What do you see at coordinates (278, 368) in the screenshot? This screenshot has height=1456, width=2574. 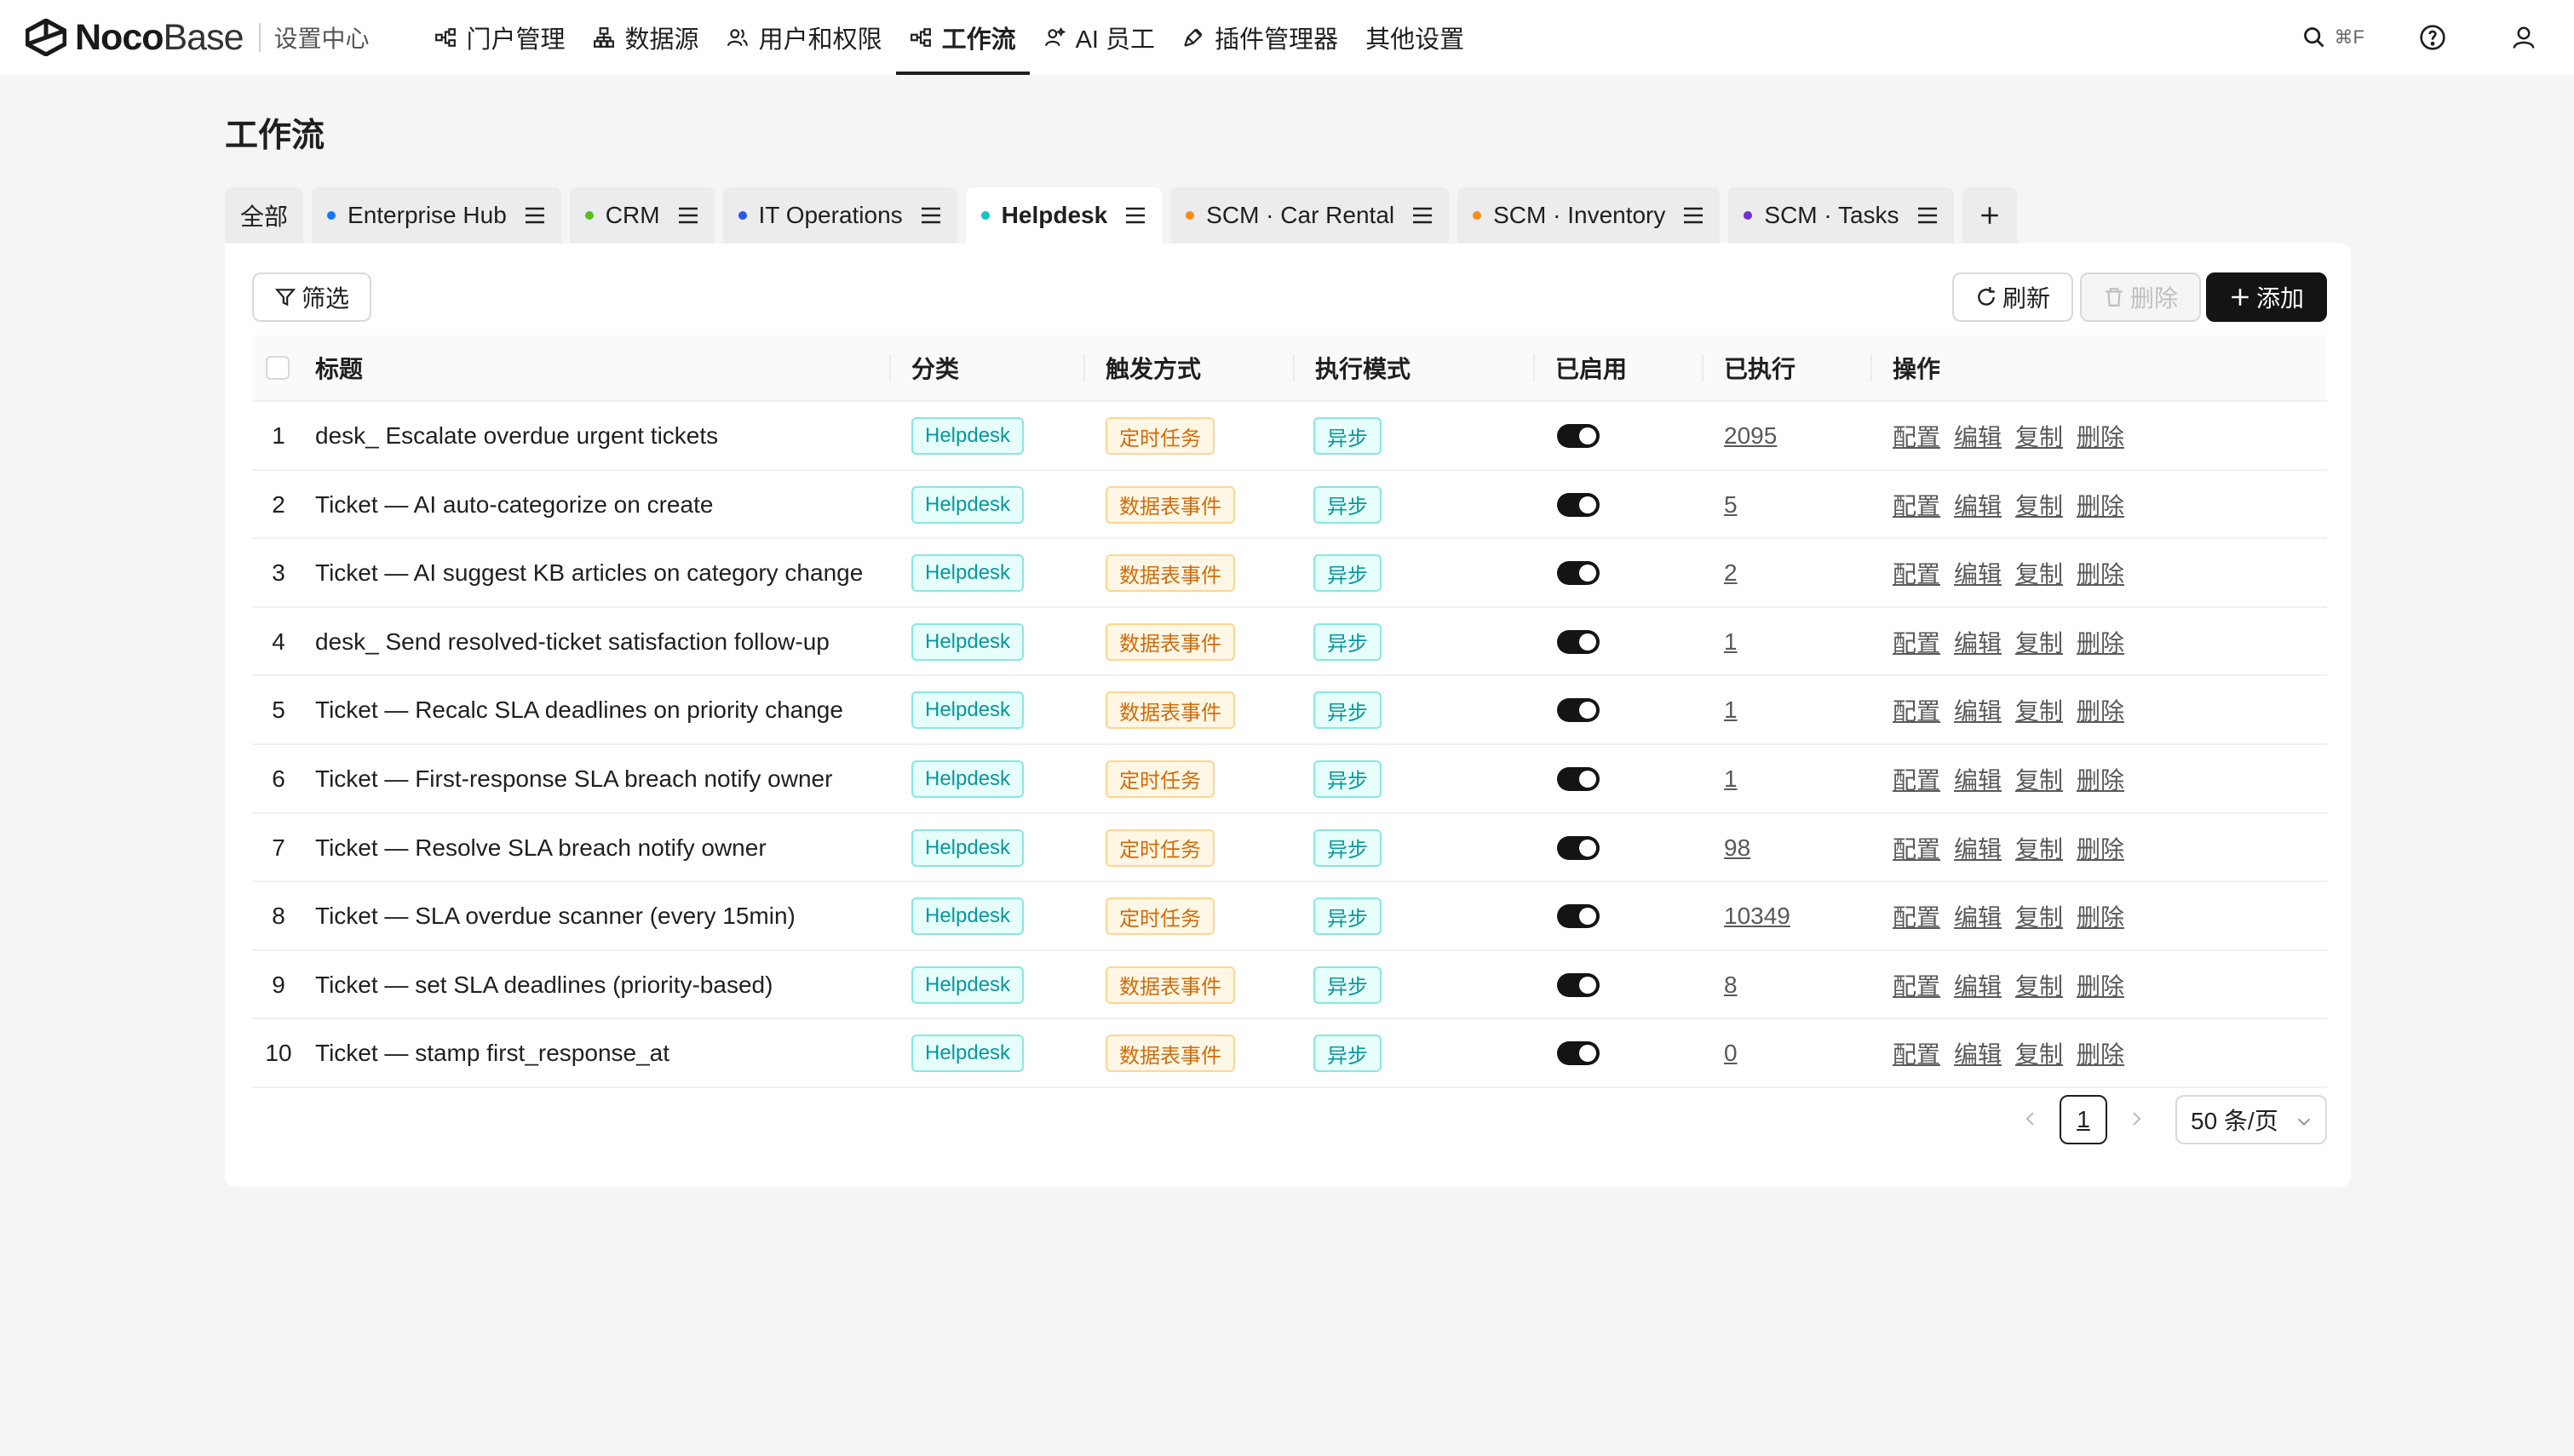 I see `select-all-checkbox` at bounding box center [278, 368].